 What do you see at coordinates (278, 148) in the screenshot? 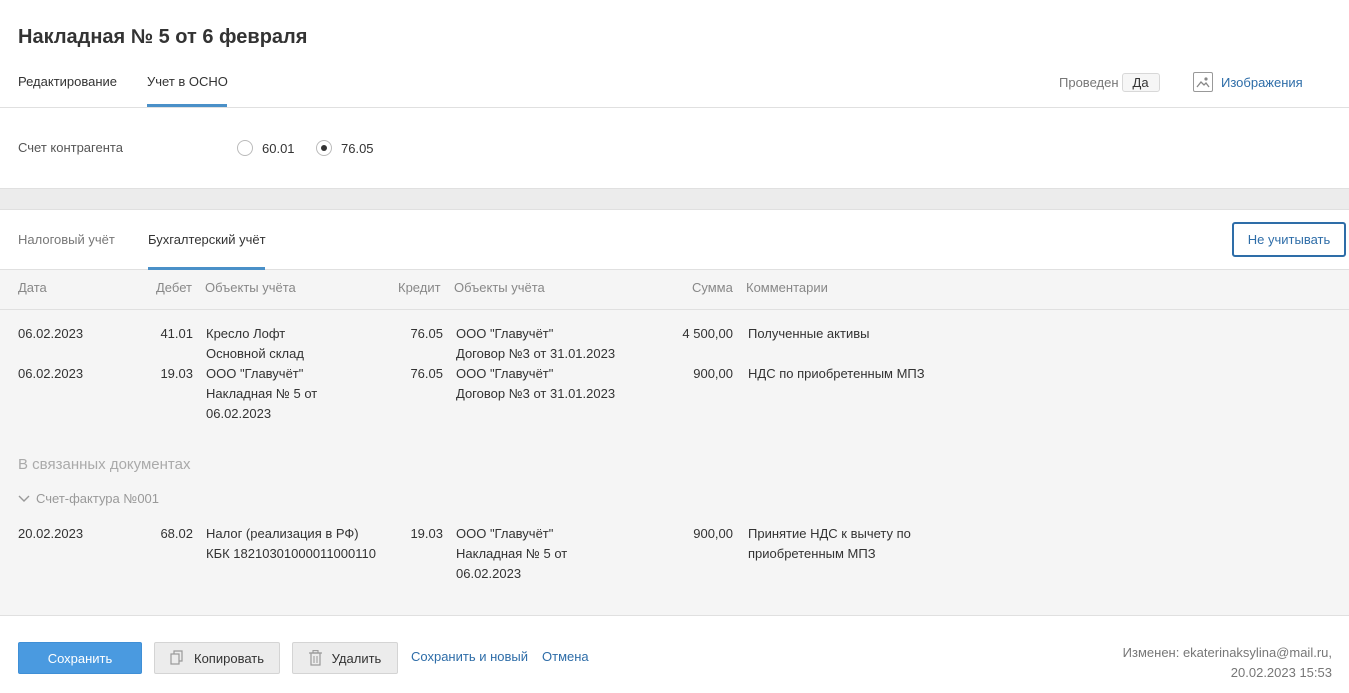
I see `radio-label: 60.01` at bounding box center [278, 148].